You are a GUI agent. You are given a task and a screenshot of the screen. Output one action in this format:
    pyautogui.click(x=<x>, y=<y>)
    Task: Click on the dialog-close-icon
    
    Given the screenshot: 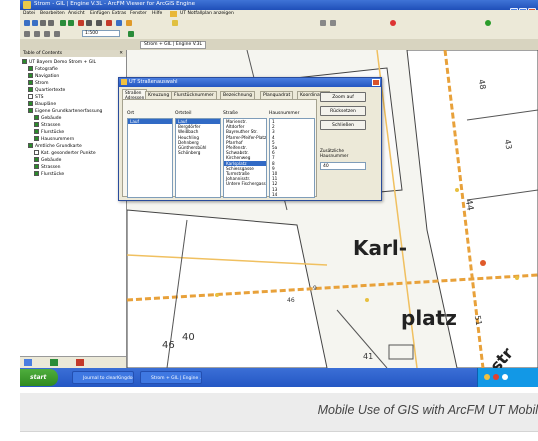 What is the action you would take?
    pyautogui.click(x=376, y=82)
    